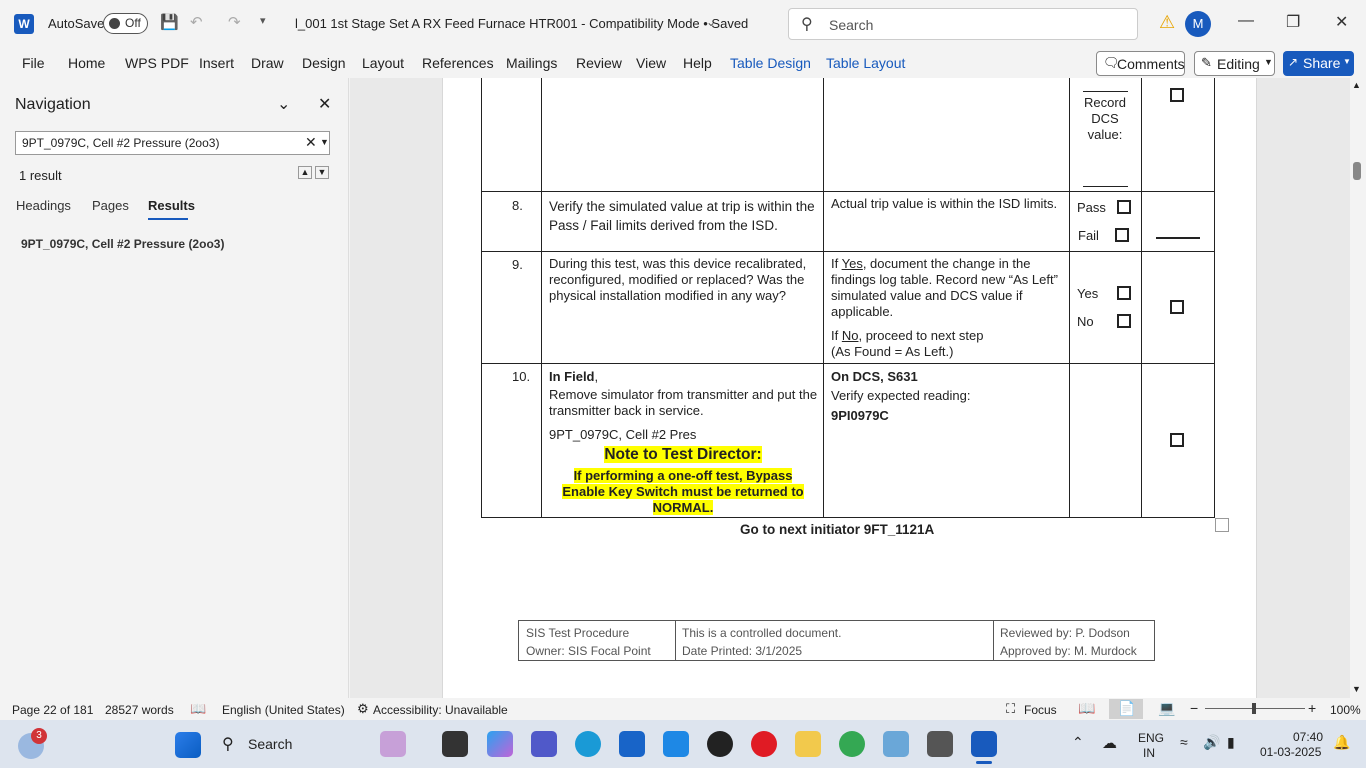 The image size is (1366, 768). Describe the element at coordinates (1312, 708) in the screenshot. I see `zoom-in-icon: +` at that location.